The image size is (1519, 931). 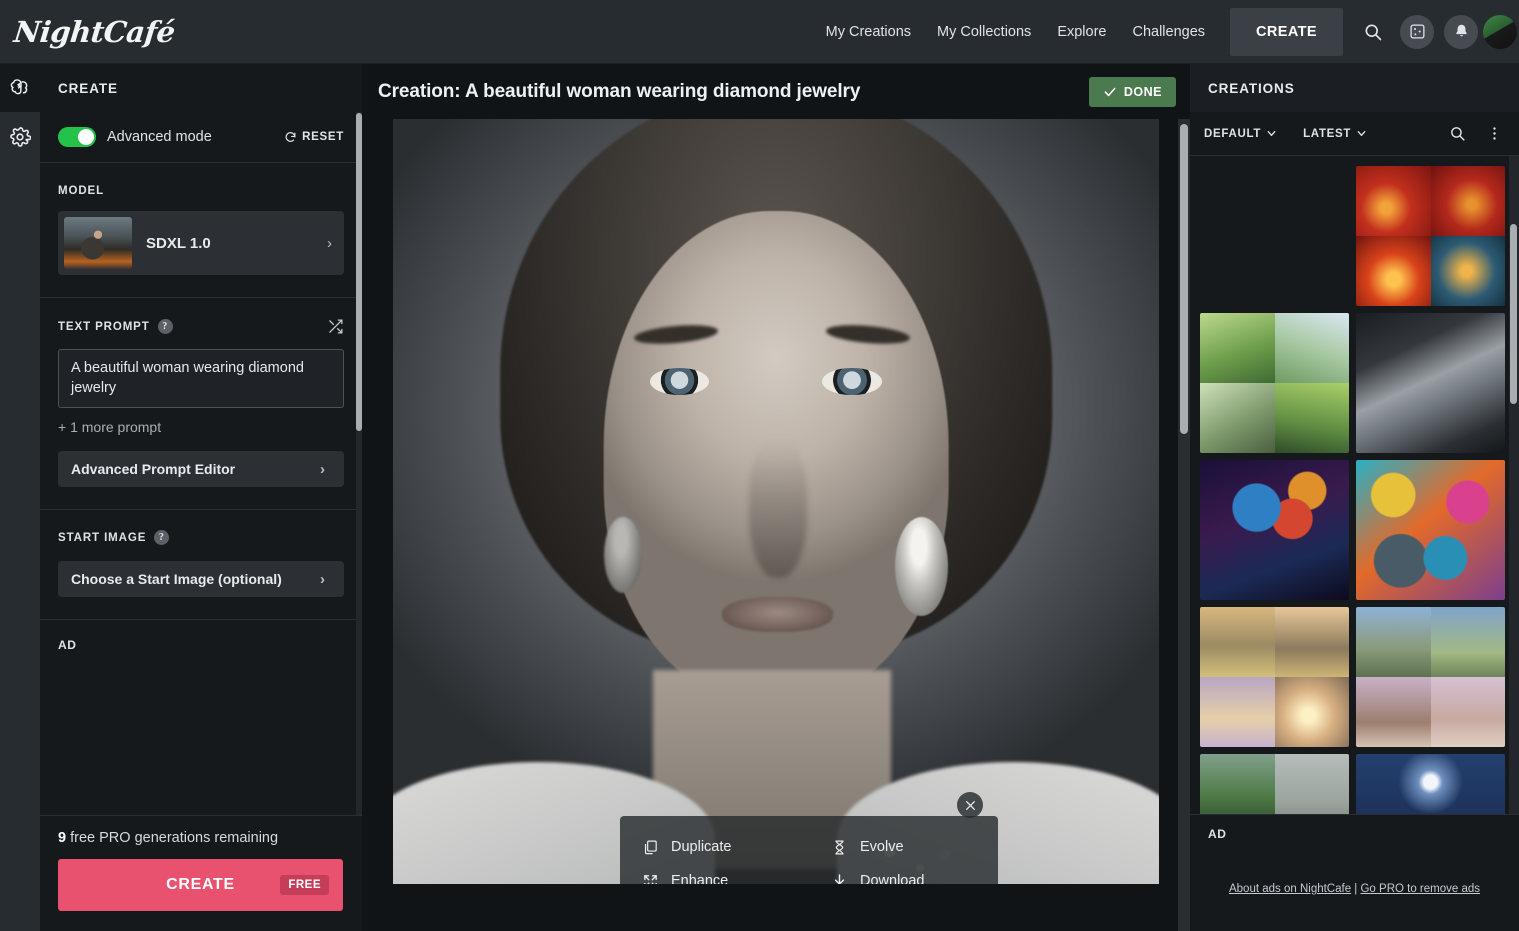 I want to click on filter-default-dropdown: DEFAULT, so click(x=1240, y=134).